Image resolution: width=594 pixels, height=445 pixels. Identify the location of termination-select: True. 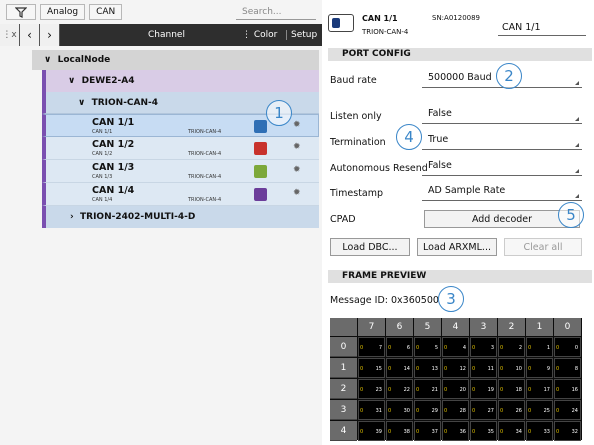
(502, 142).